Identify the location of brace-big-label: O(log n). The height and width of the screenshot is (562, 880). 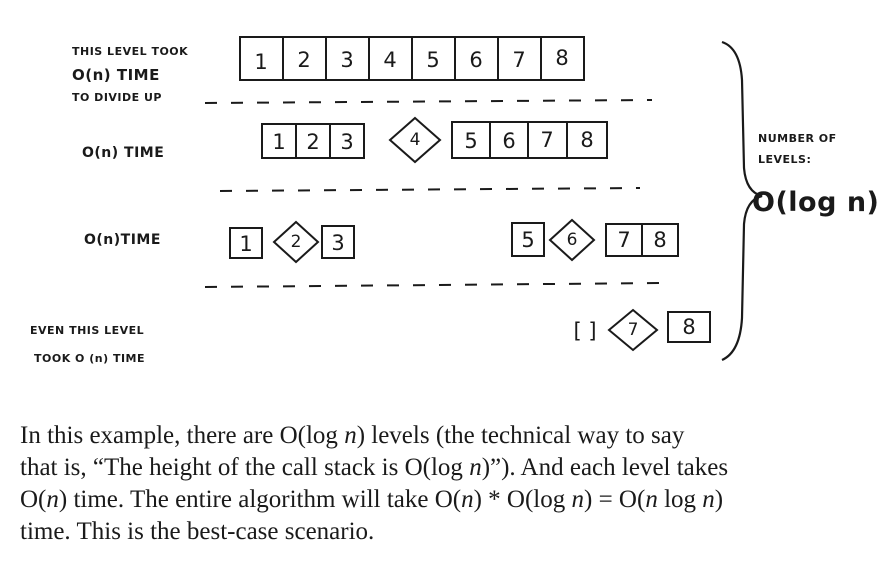
(815, 202).